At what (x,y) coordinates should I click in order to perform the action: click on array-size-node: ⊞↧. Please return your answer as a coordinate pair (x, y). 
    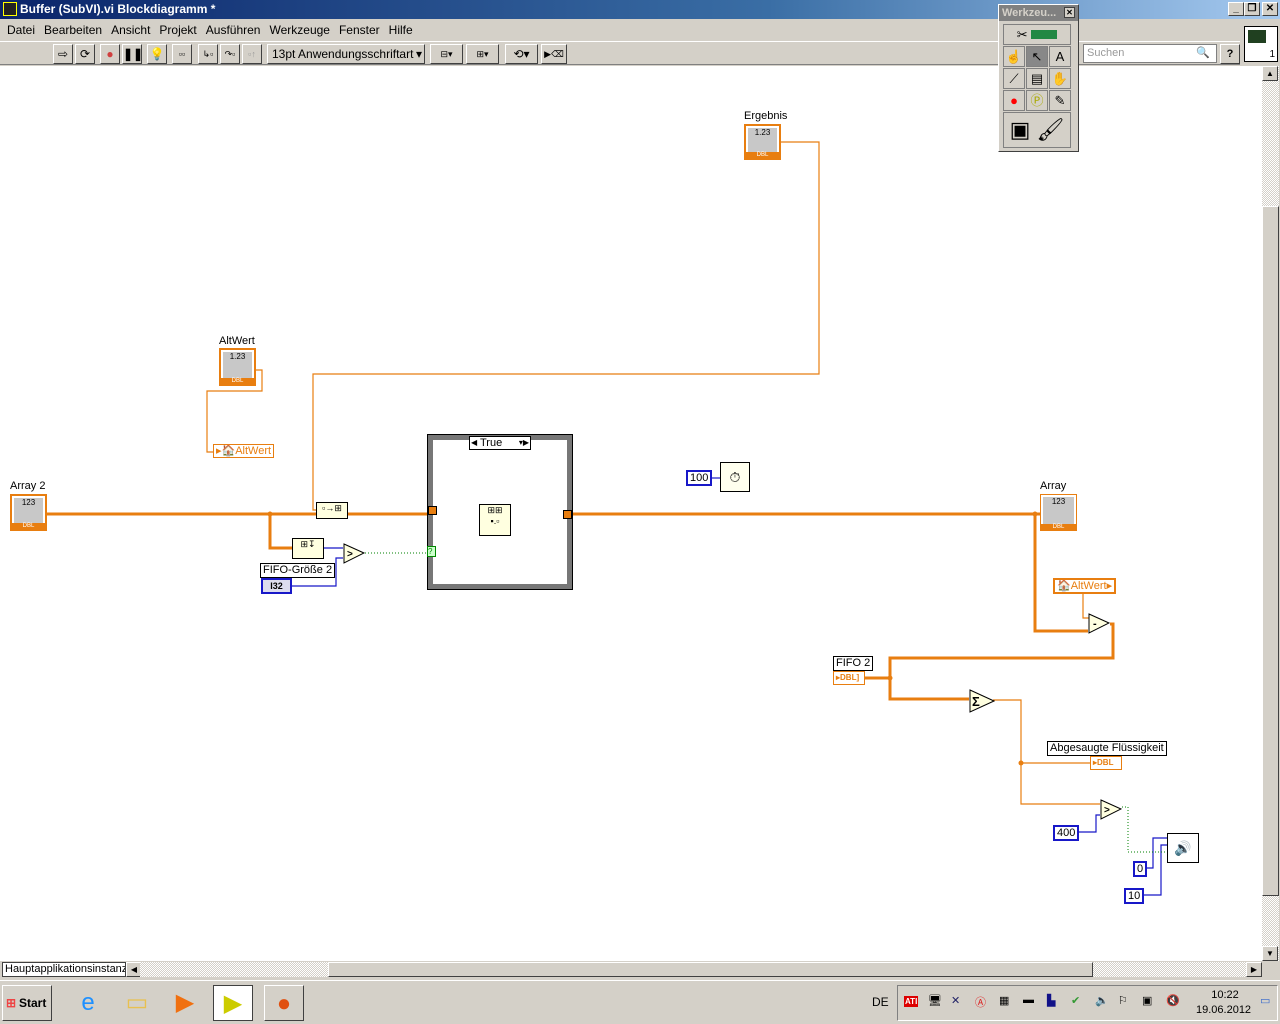
    Looking at the image, I should click on (308, 548).